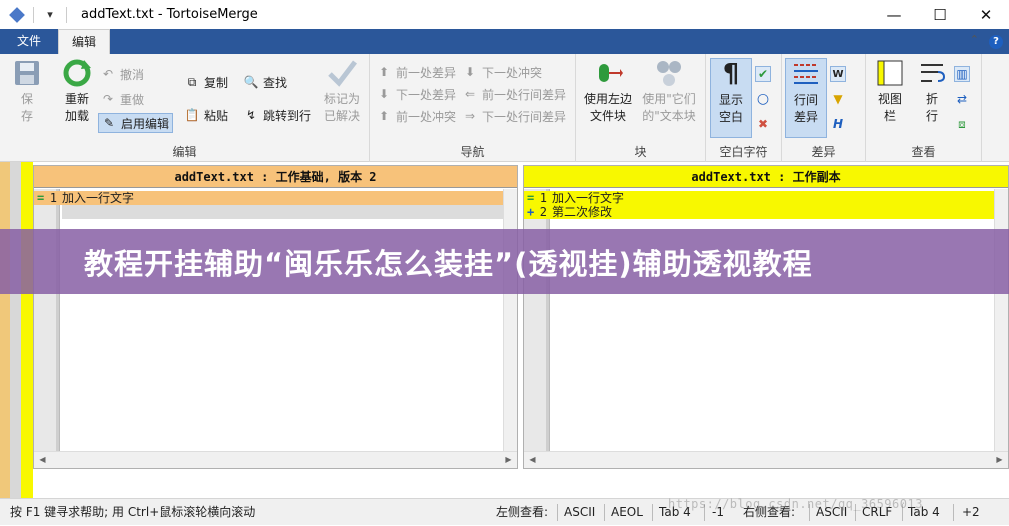  I want to click on mark-resolved-button: 标记为 已解决, so click(342, 91).